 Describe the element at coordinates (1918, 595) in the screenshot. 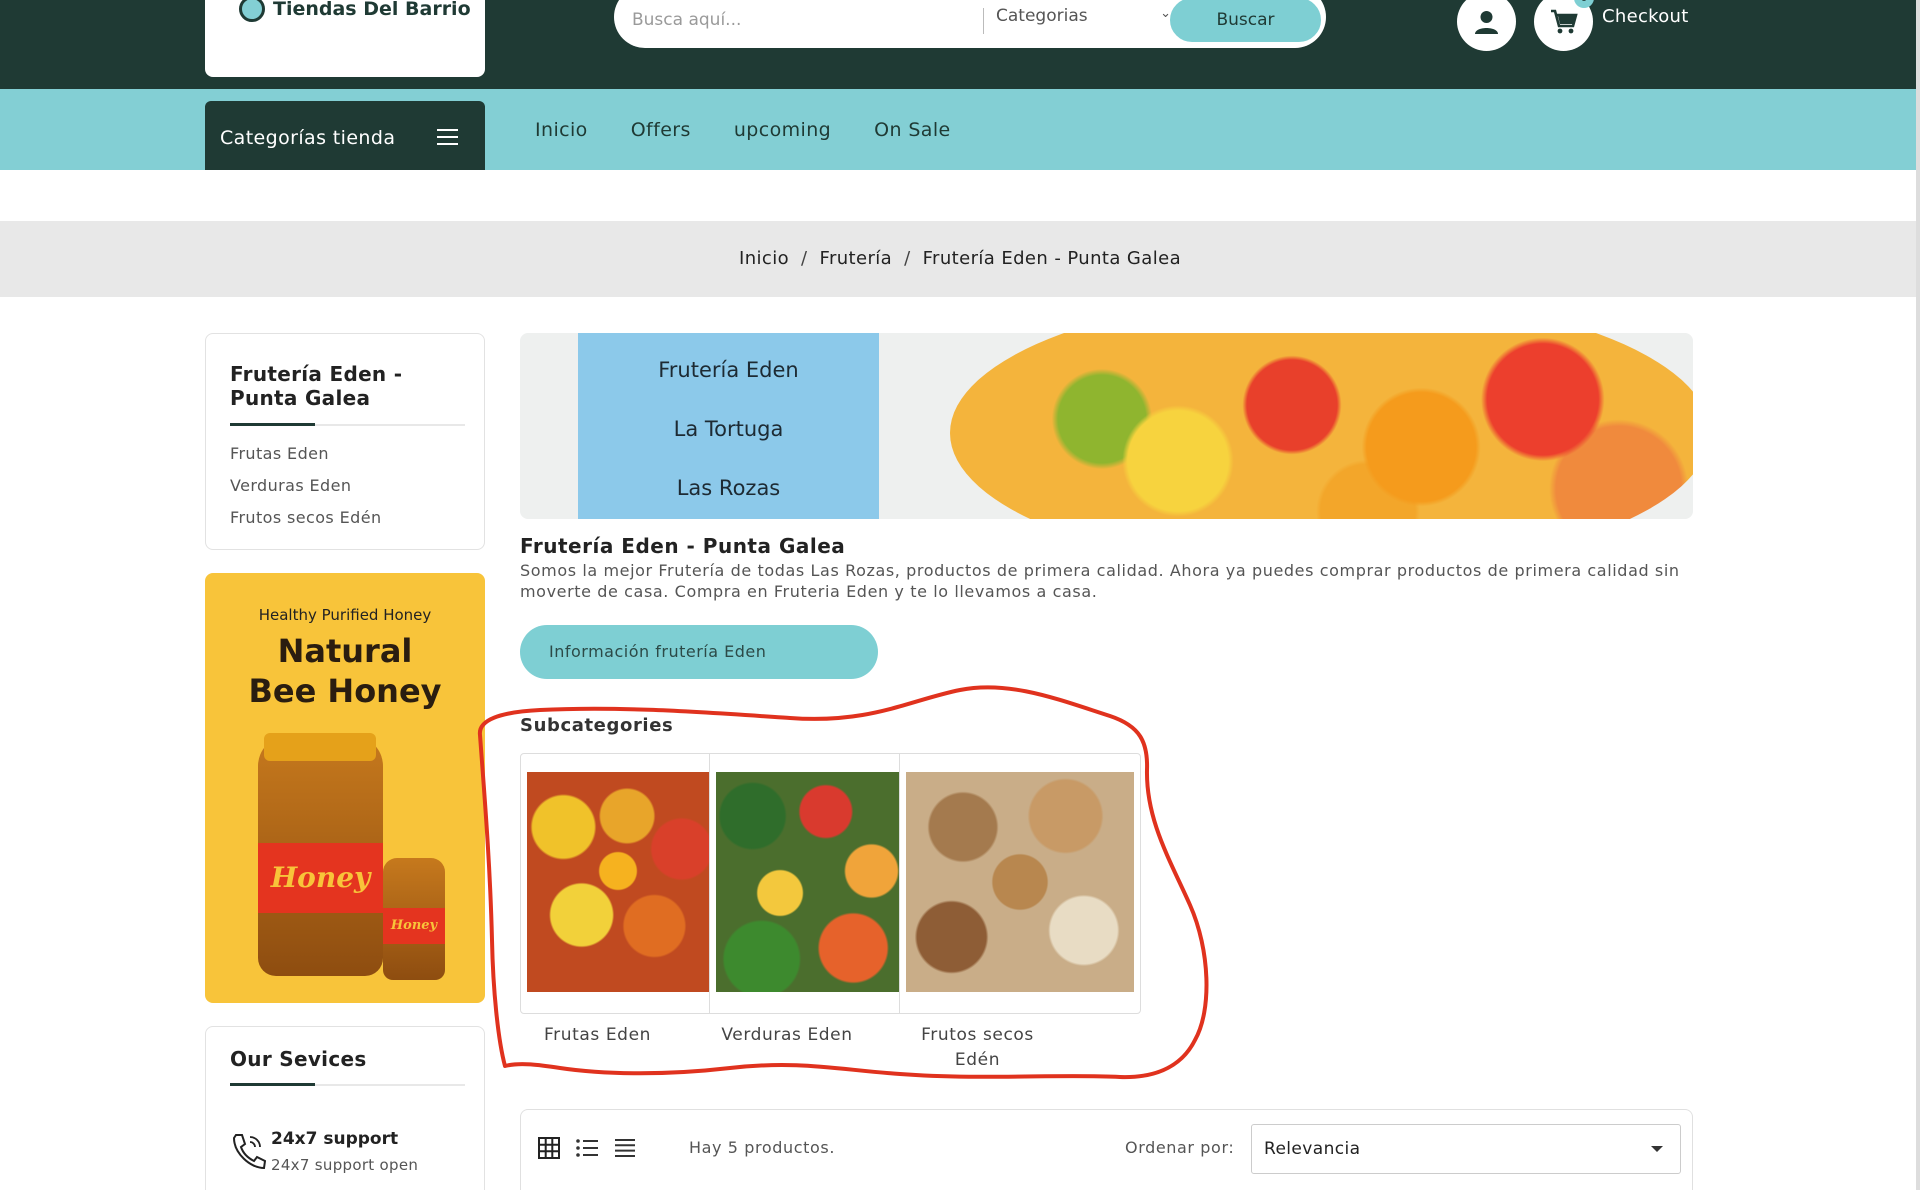

I see `page-scrollbar` at that location.